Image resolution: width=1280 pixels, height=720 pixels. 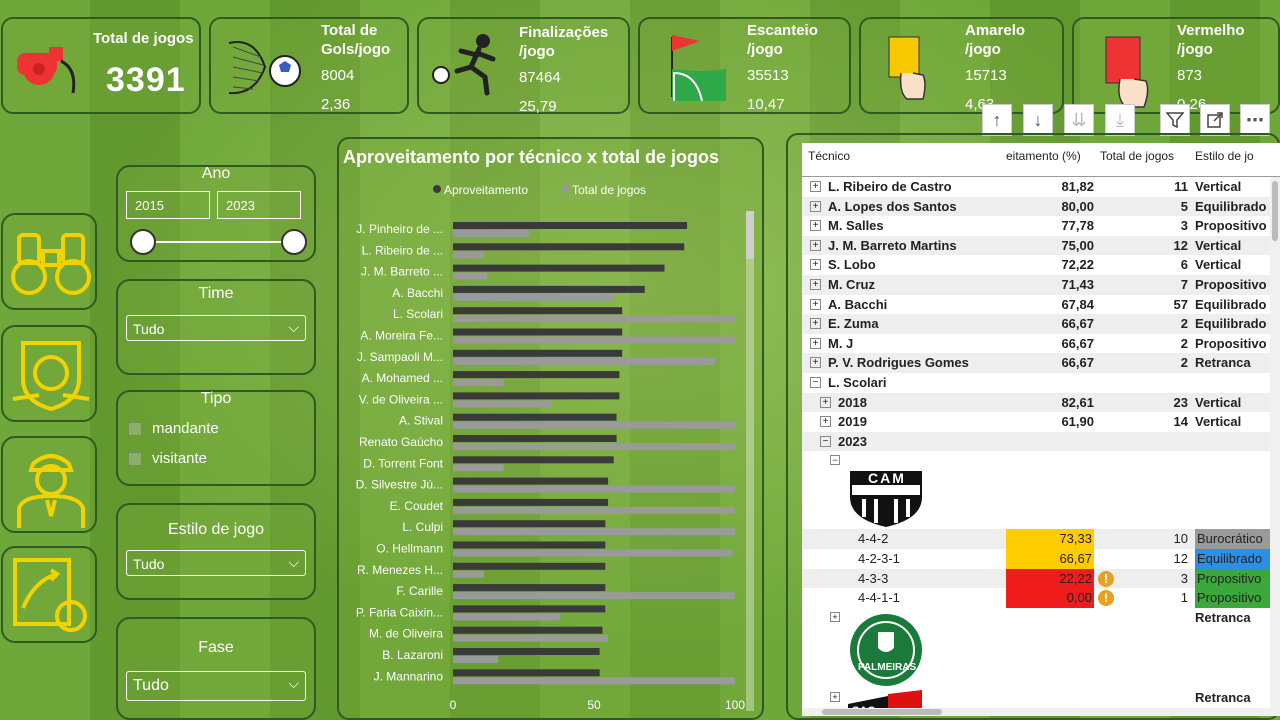 What do you see at coordinates (1041, 226) in the screenshot?
I see `table-row: + M. Salles 77,78 3 Propositivo` at bounding box center [1041, 226].